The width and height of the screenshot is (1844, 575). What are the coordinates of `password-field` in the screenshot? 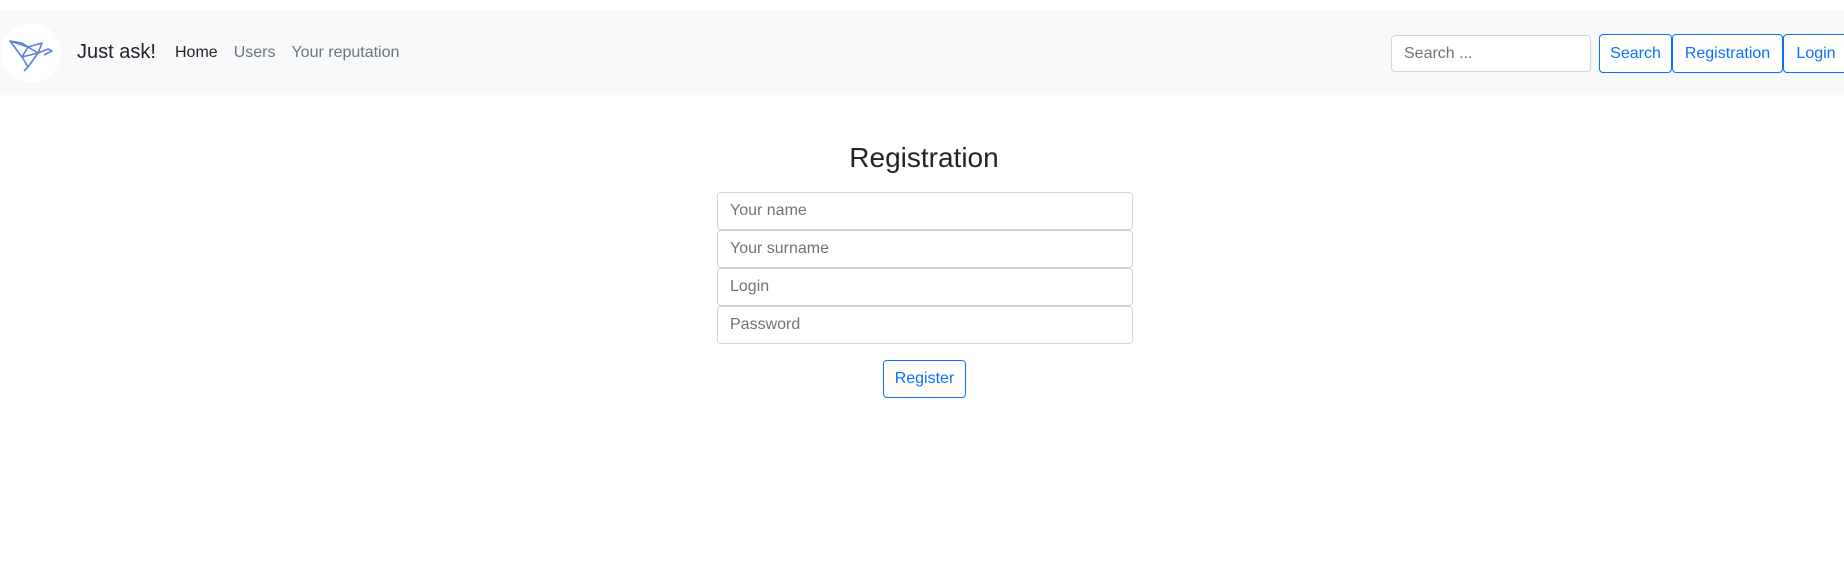 It's located at (925, 325).